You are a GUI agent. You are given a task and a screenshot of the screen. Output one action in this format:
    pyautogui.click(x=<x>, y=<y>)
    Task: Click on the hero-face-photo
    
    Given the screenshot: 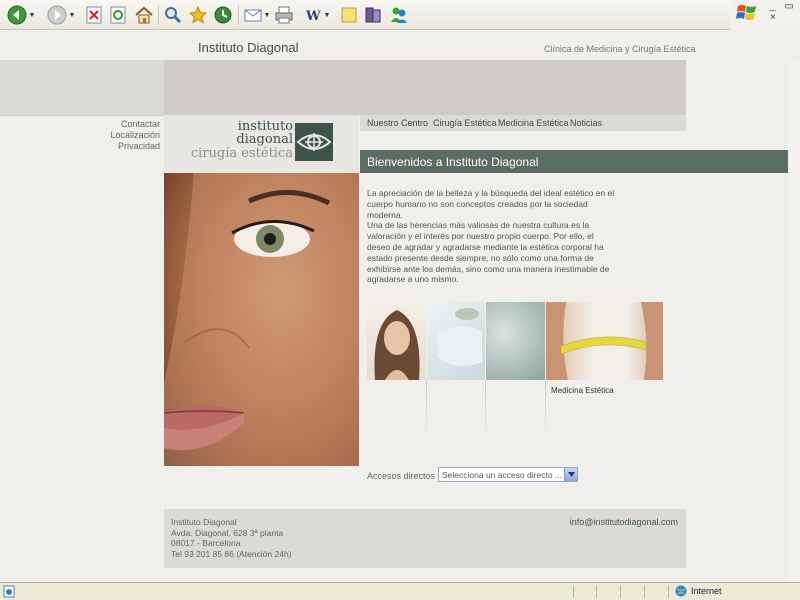 What is the action you would take?
    pyautogui.click(x=261, y=319)
    